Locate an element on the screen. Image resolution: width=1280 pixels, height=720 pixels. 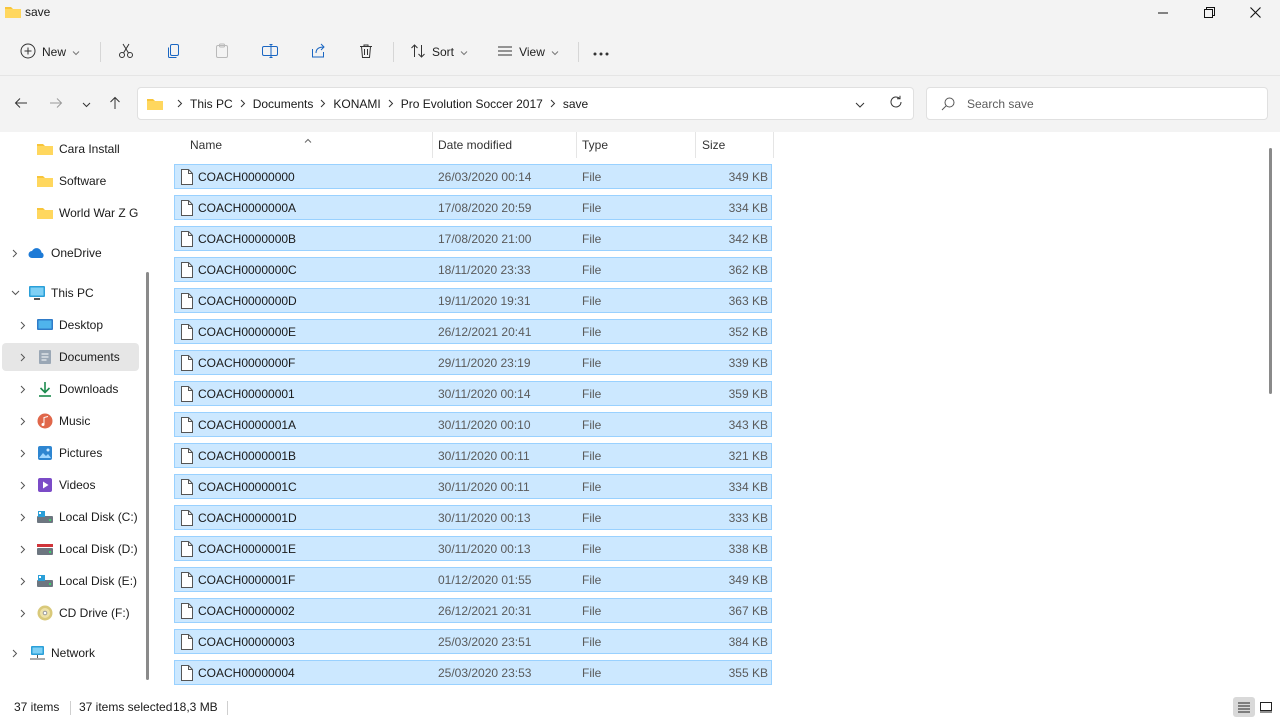
breadcrumb-konami: KONAMI is located at coordinates (356, 104).